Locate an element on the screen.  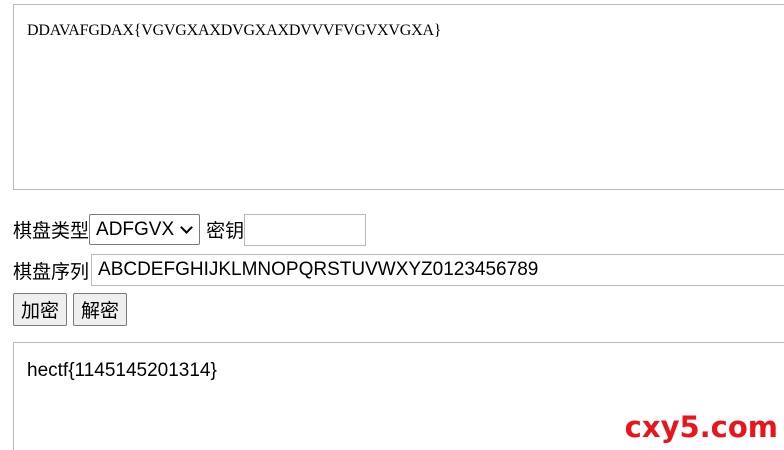
action-buttons: 加密 解密 is located at coordinates (73, 309).